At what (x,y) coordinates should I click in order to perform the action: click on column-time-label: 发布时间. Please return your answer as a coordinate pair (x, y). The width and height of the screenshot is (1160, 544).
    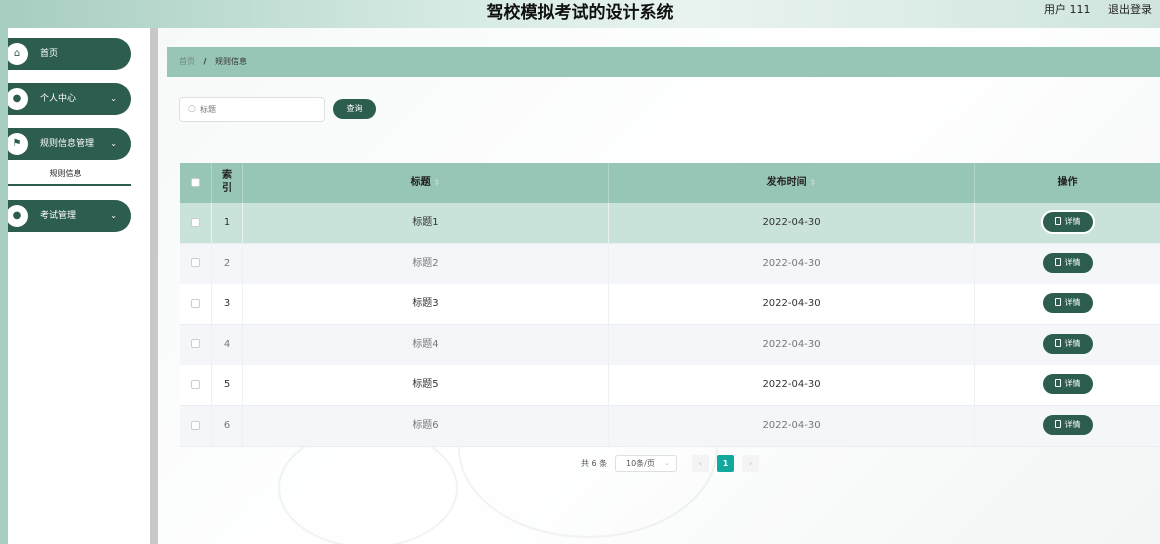
    Looking at the image, I should click on (786, 182).